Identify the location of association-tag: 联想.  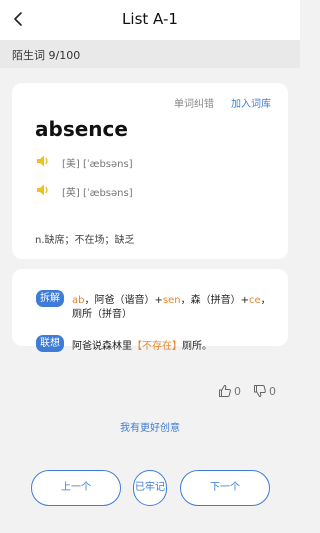
(50, 343).